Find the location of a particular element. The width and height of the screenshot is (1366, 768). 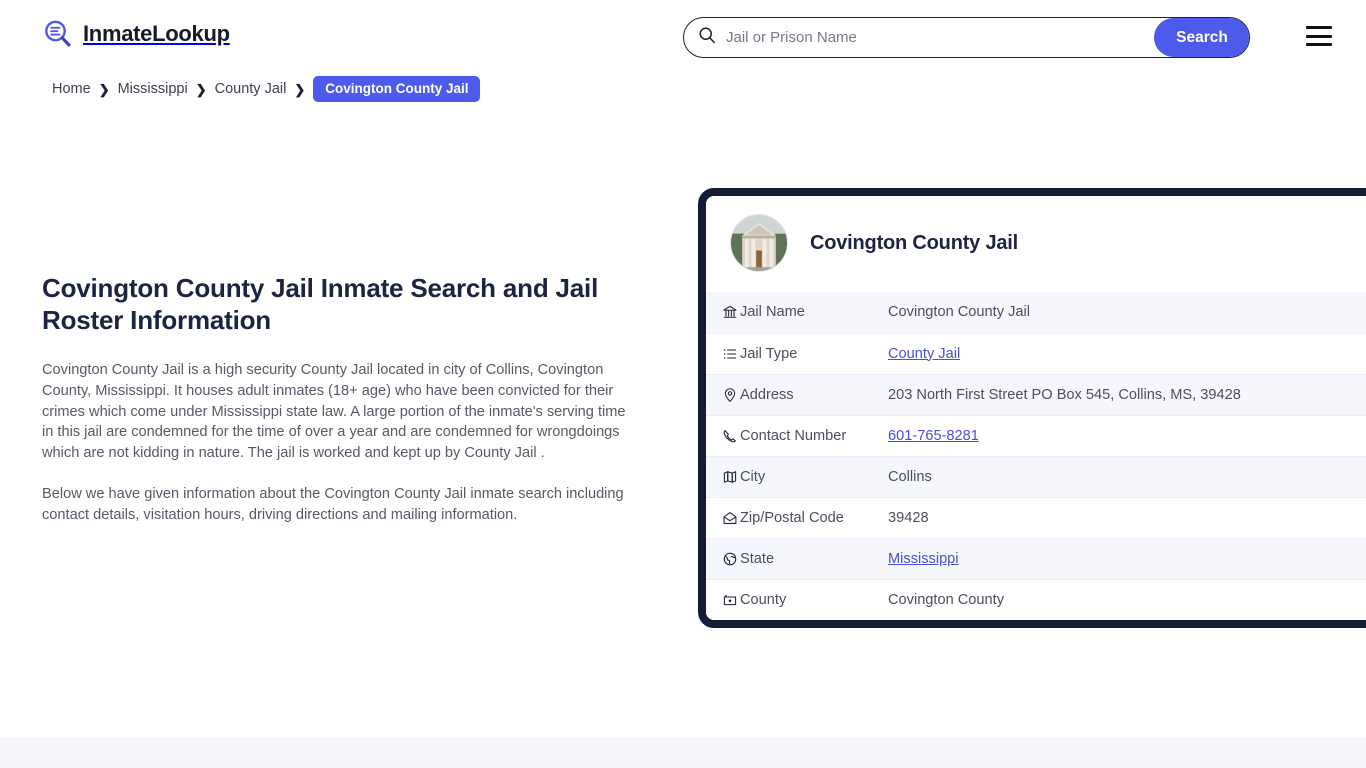

table-row: Jail Type County Jail is located at coordinates (1036, 353).